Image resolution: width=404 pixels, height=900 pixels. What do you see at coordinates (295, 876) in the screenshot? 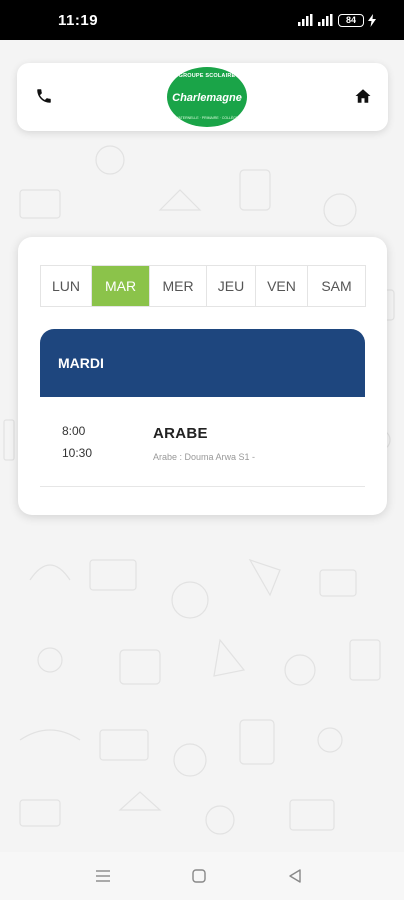
I see `back-icon` at bounding box center [295, 876].